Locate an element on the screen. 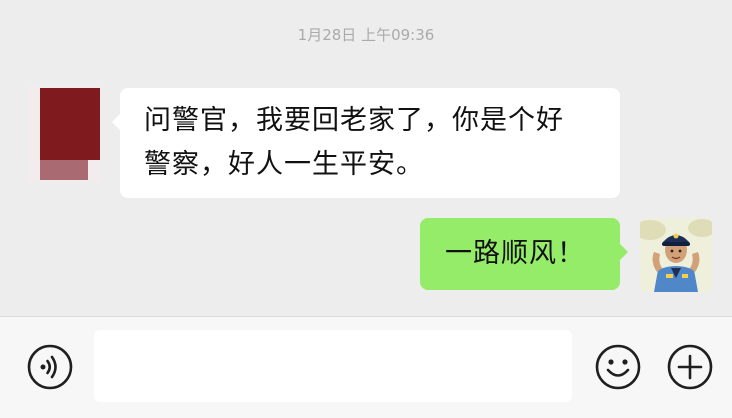 The image size is (732, 418). avatar-image-fade is located at coordinates (64, 170).